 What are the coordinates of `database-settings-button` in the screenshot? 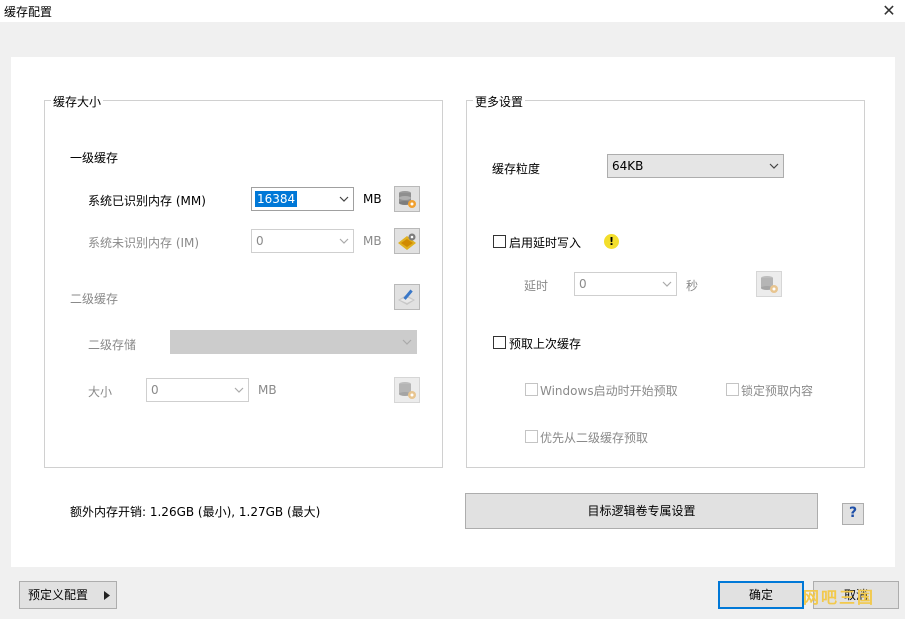 It's located at (407, 199).